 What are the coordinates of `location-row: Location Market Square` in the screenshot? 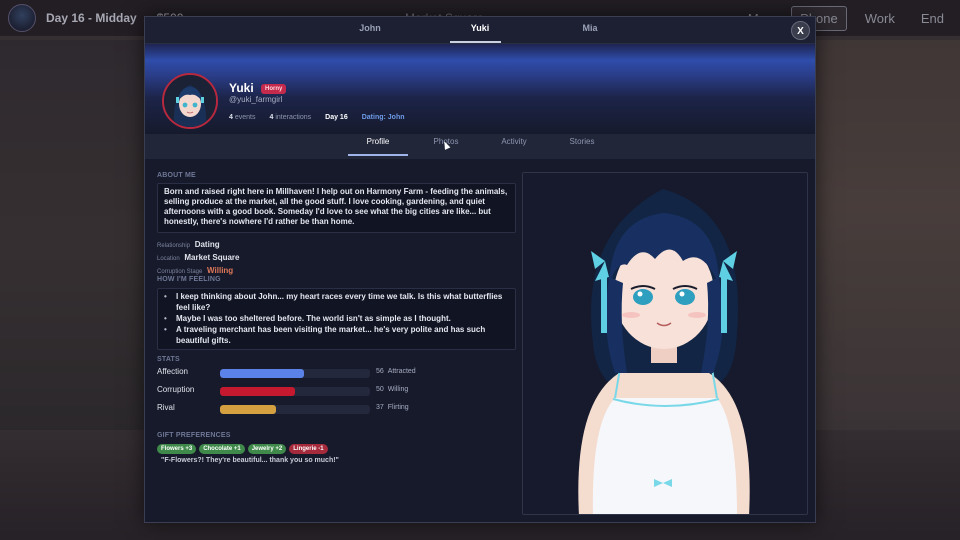 It's located at (198, 257).